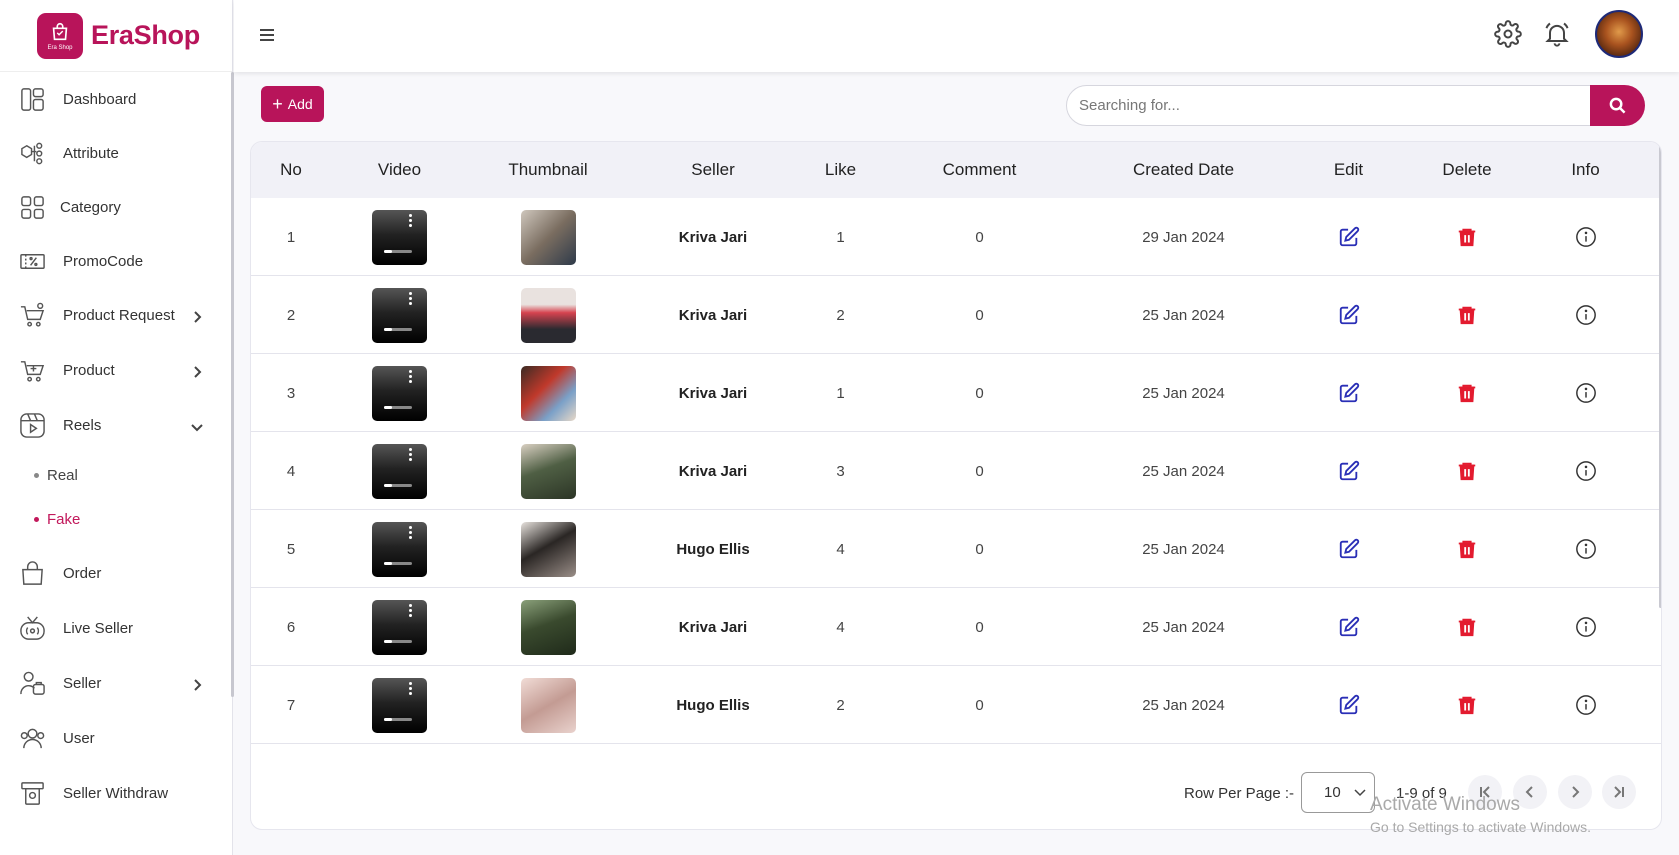 The width and height of the screenshot is (1679, 855). I want to click on edit-icon, so click(1349, 470).